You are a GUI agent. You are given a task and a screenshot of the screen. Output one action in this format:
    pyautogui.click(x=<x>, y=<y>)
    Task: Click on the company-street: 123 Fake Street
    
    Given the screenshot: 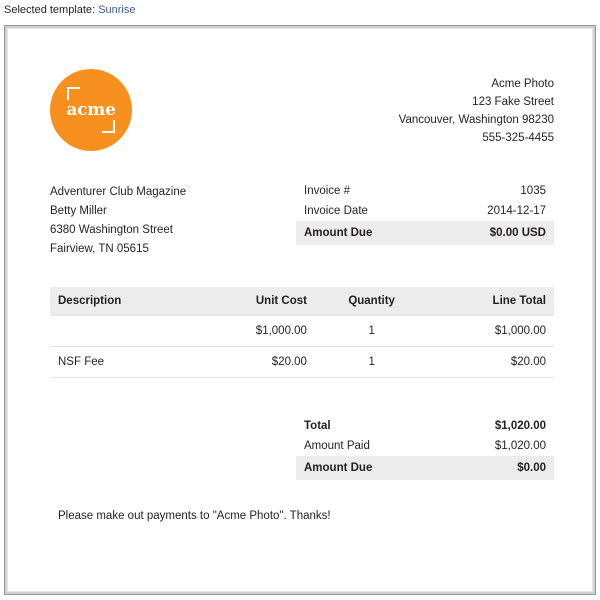 What is the action you would take?
    pyautogui.click(x=513, y=102)
    